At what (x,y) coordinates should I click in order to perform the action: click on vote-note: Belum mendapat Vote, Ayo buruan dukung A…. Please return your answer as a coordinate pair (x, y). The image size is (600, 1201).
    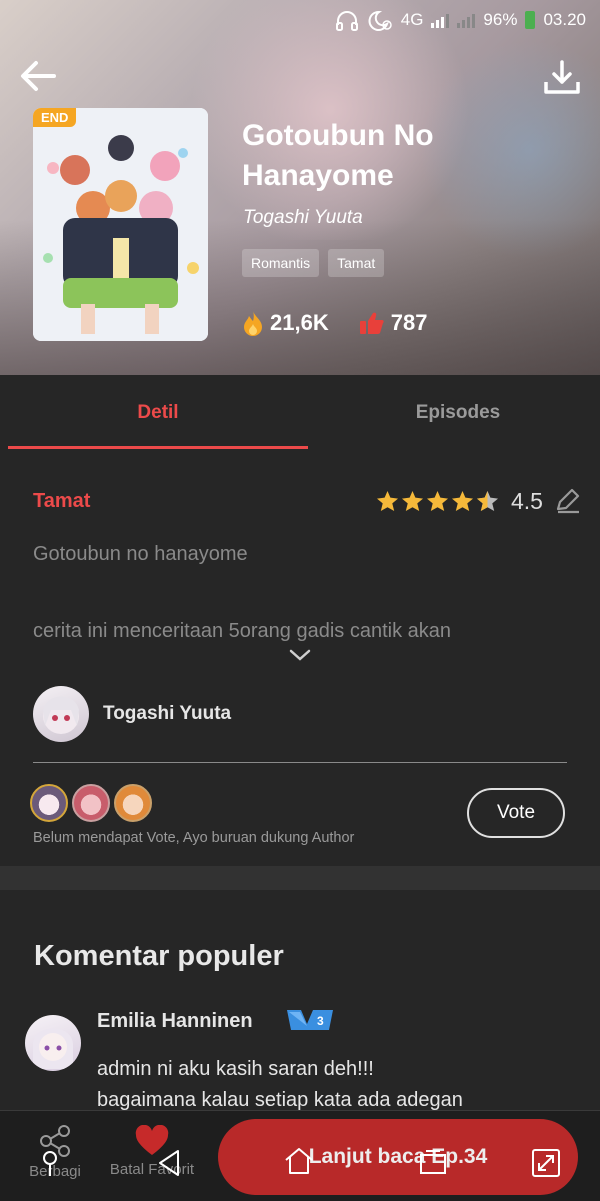
    Looking at the image, I should click on (194, 838).